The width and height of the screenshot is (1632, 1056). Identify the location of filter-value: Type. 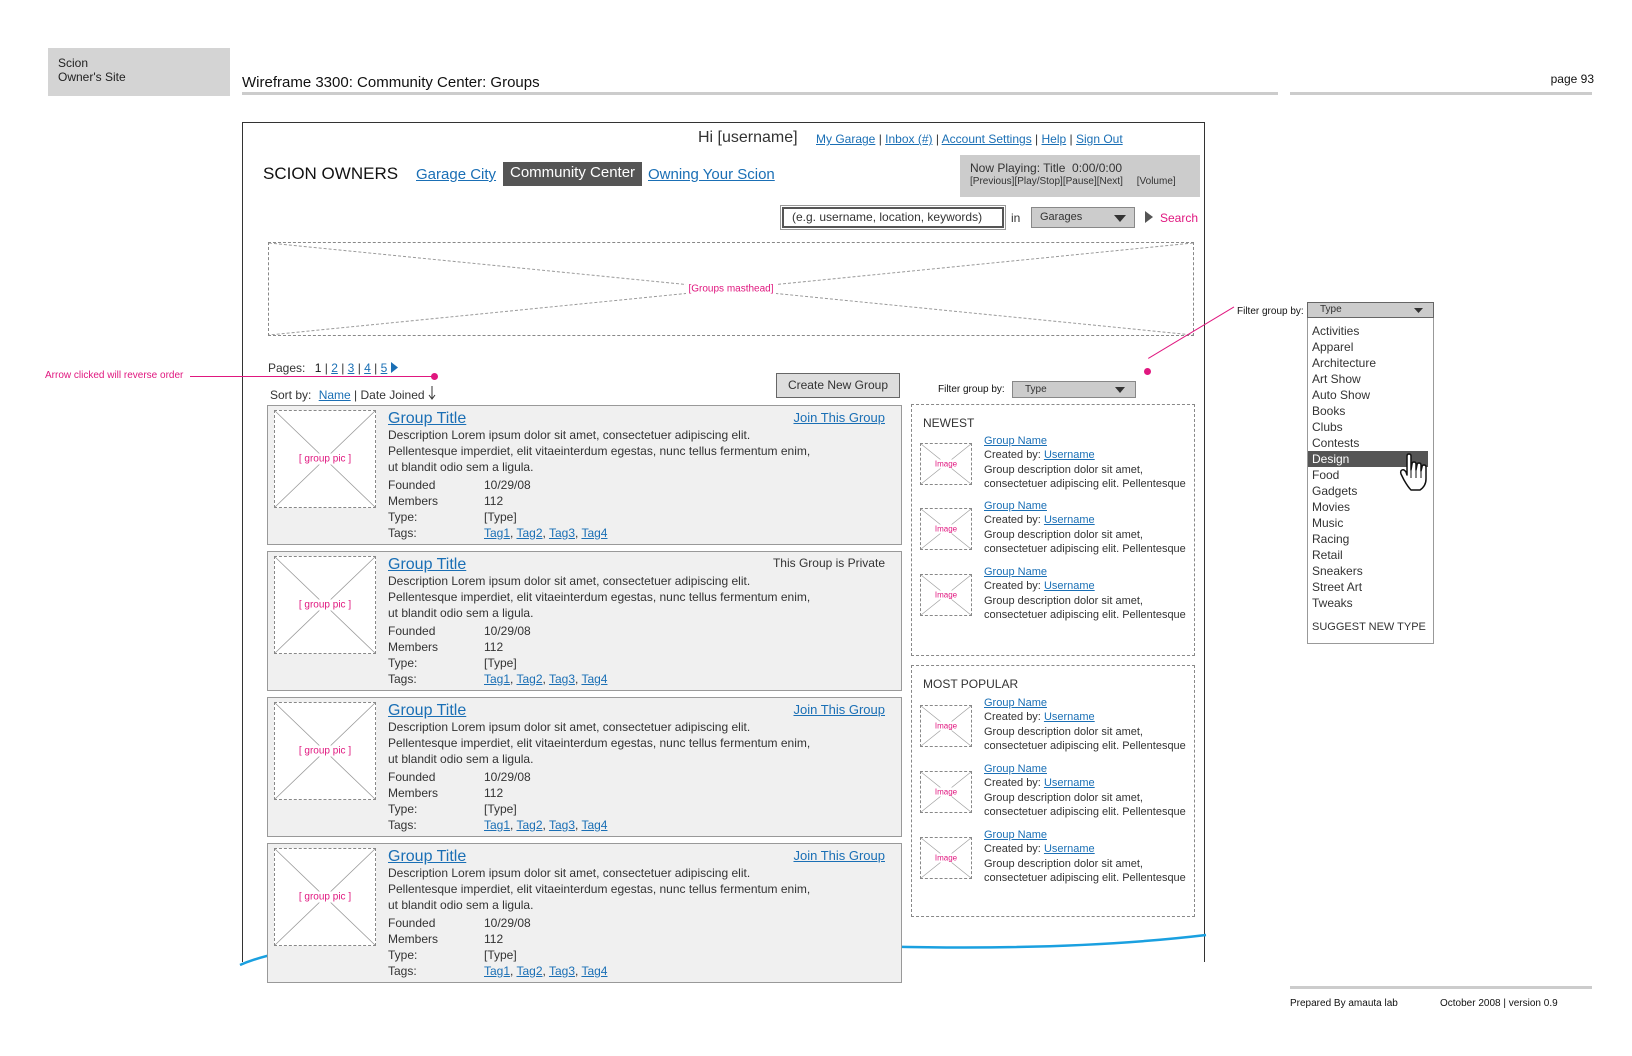
(1036, 389).